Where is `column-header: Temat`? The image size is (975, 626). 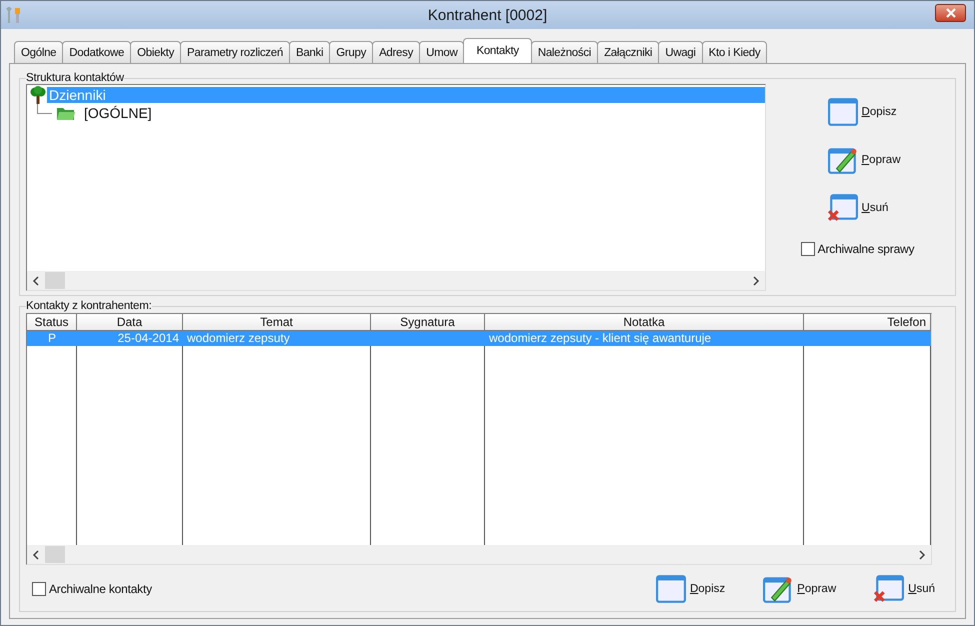
column-header: Temat is located at coordinates (277, 322).